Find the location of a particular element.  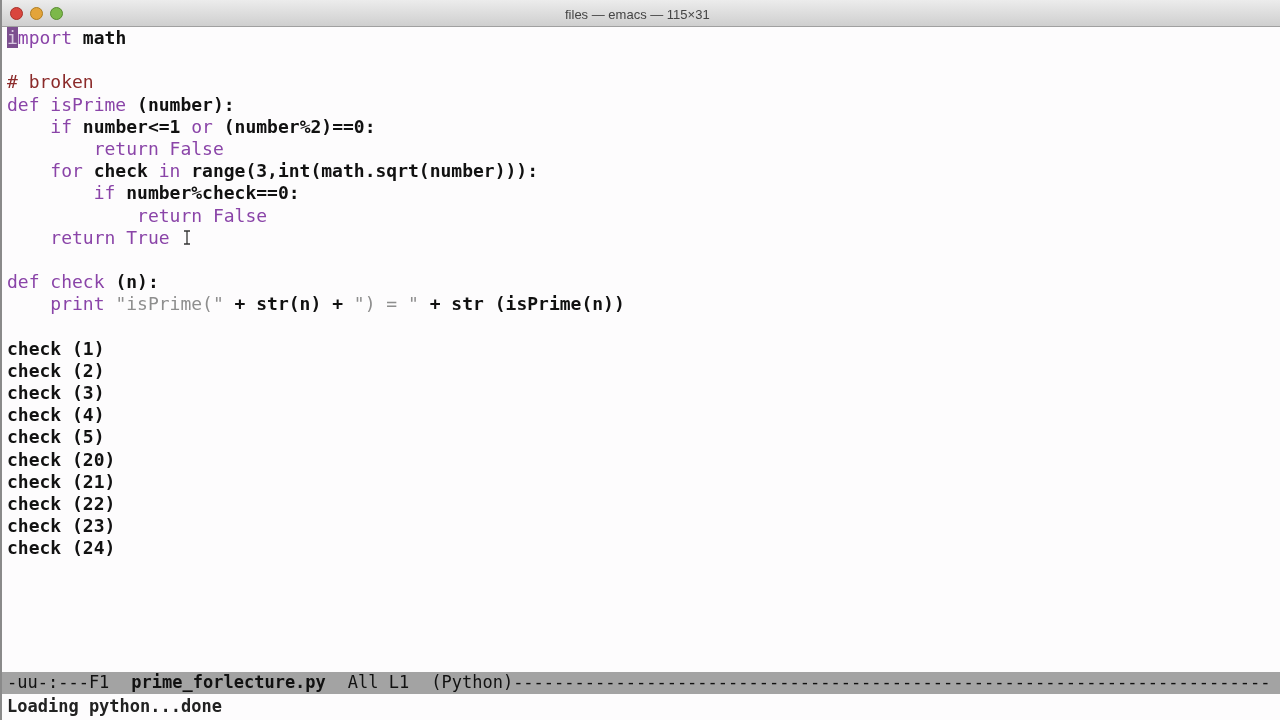

code-line: check (4) is located at coordinates (56, 415).